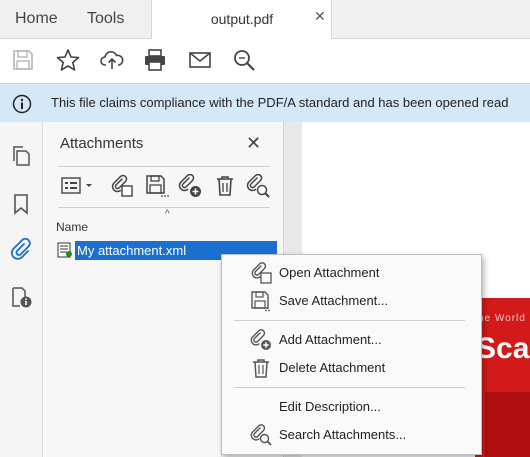 This screenshot has height=457, width=530. Describe the element at coordinates (167, 214) in the screenshot. I see `sort-ascending-icon: ^` at that location.